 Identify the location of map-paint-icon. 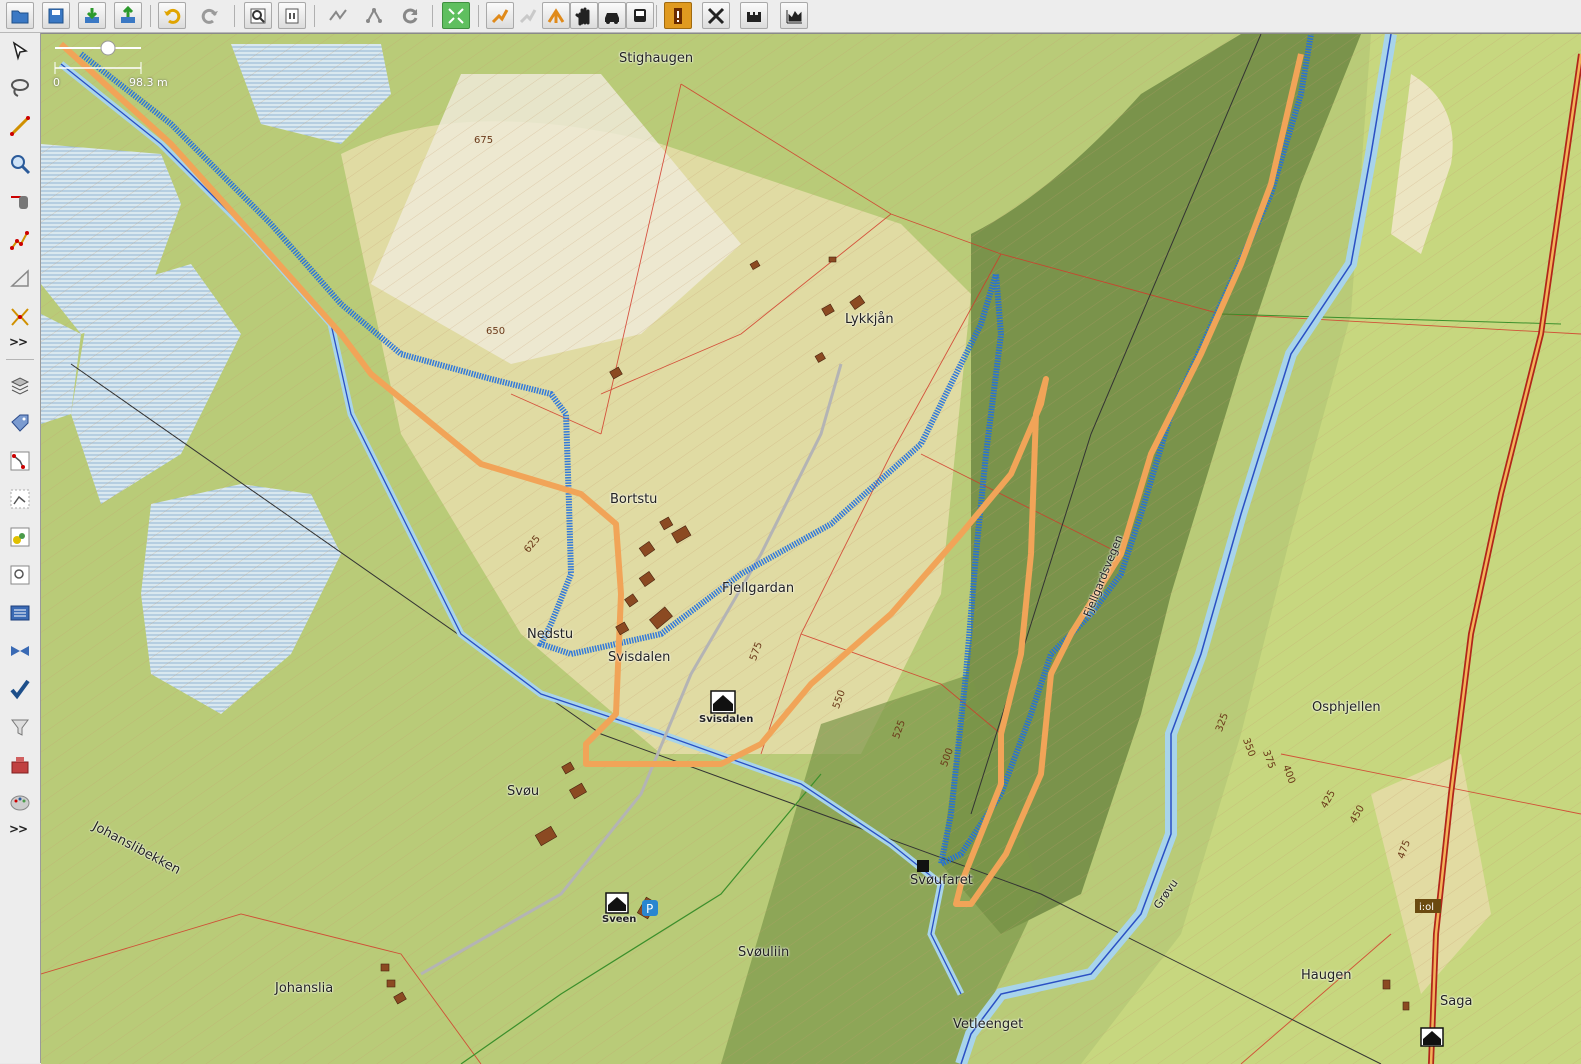
(20, 537).